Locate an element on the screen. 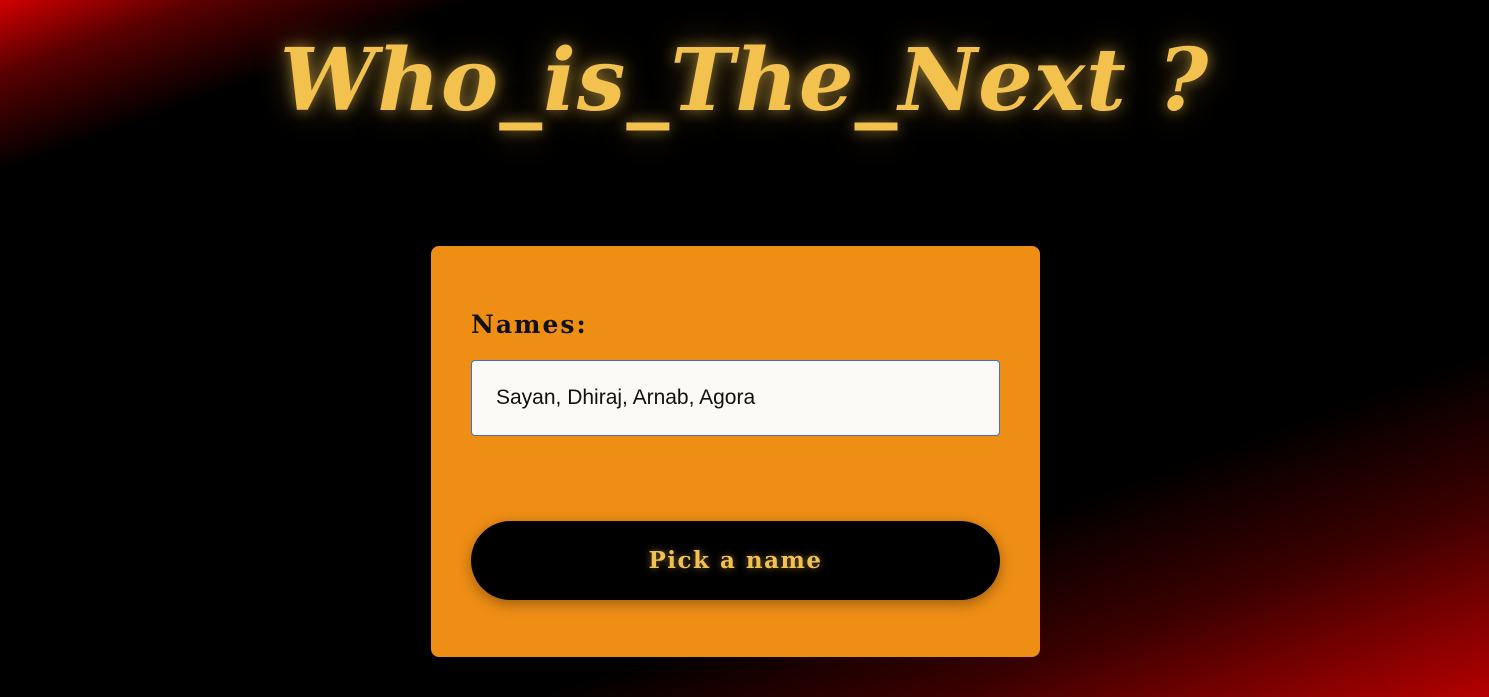 Image resolution: width=1489 pixels, height=697 pixels. names-input is located at coordinates (735, 398).